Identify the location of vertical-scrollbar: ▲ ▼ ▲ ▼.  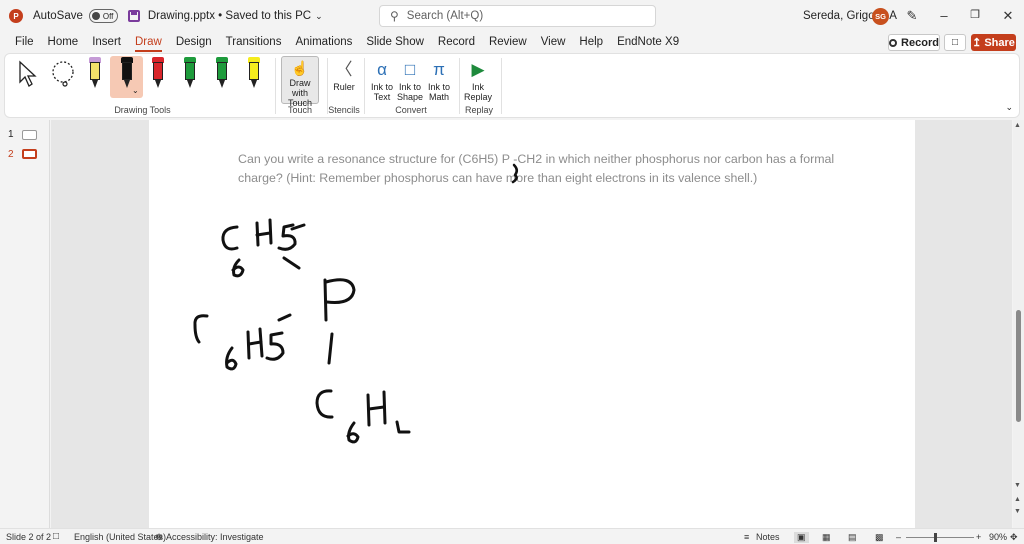
(1018, 324).